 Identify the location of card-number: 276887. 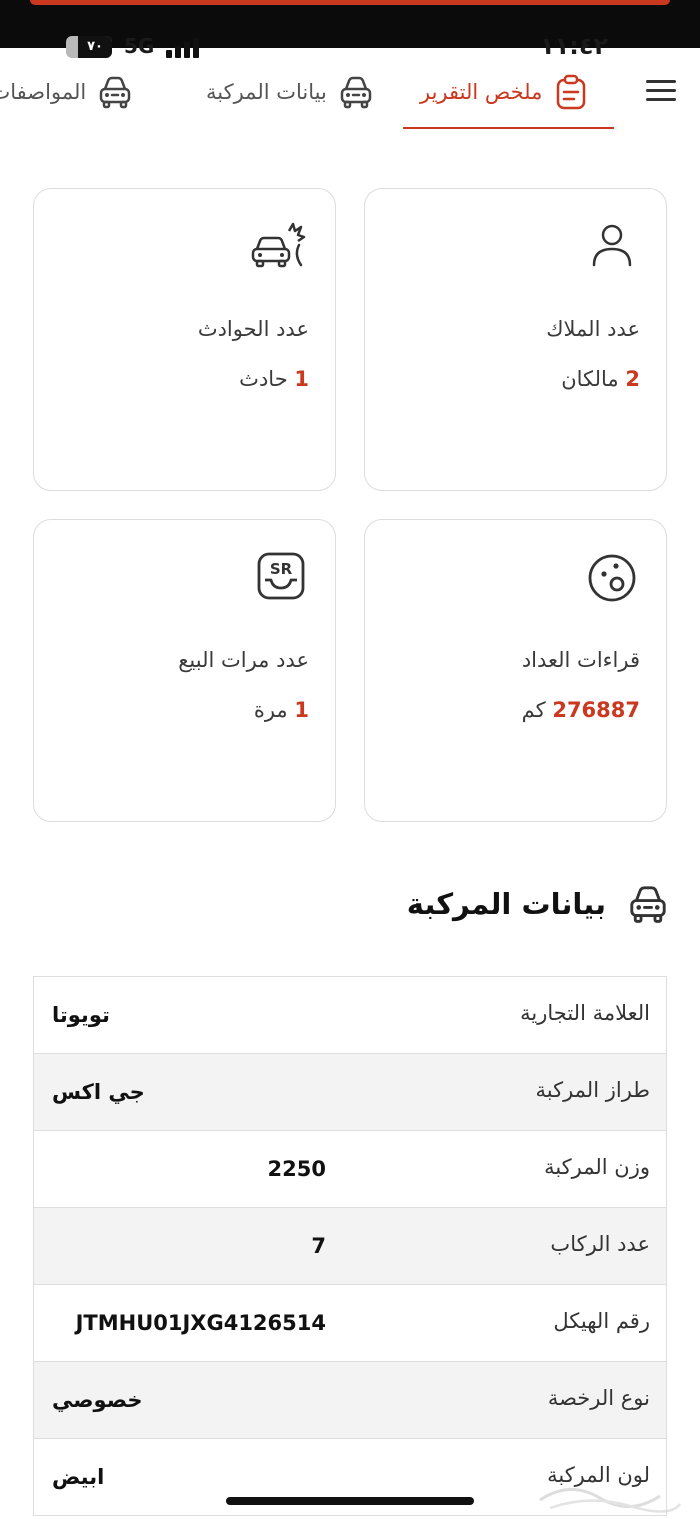
(596, 710).